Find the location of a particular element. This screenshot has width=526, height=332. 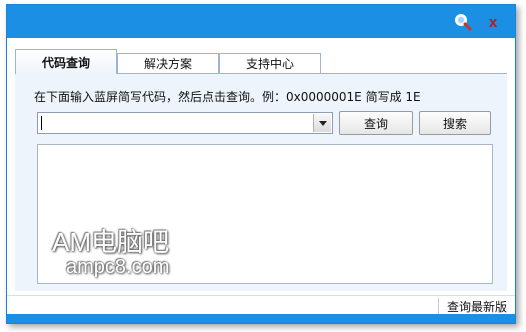

search-button: 搜索 is located at coordinates (455, 123).